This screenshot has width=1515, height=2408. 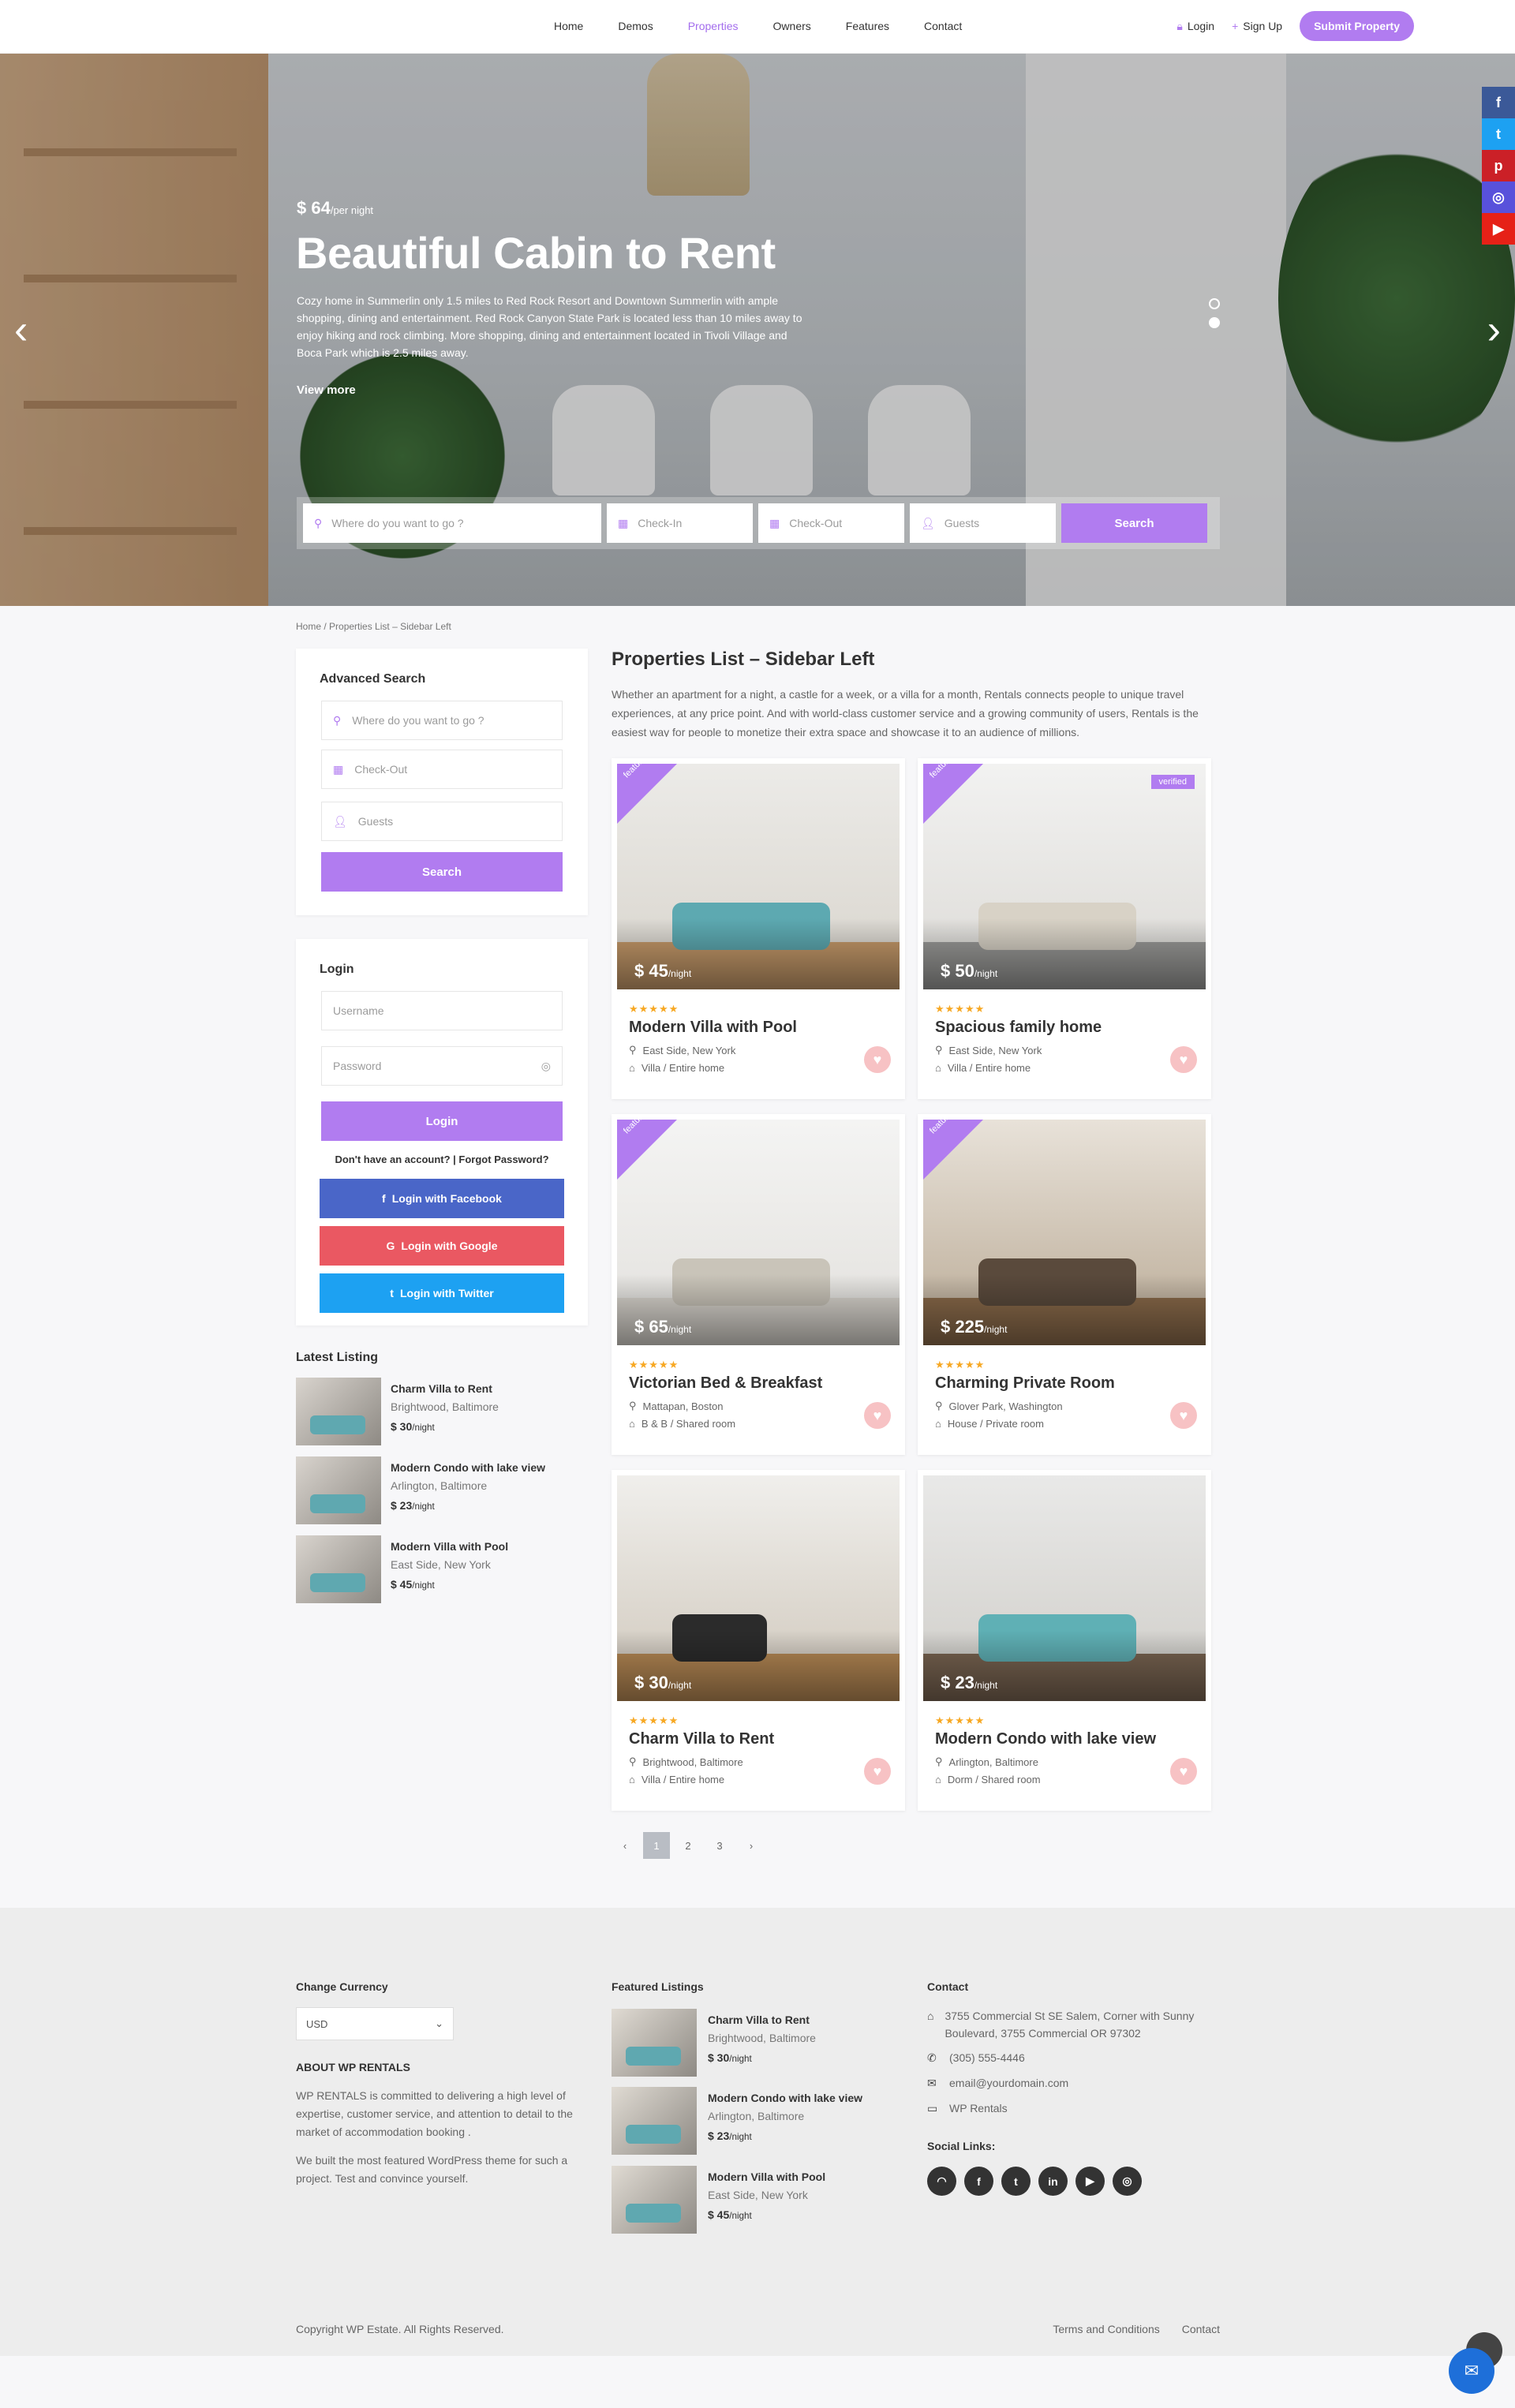 I want to click on chat-bubble-icon: ✉, so click(x=1471, y=2371).